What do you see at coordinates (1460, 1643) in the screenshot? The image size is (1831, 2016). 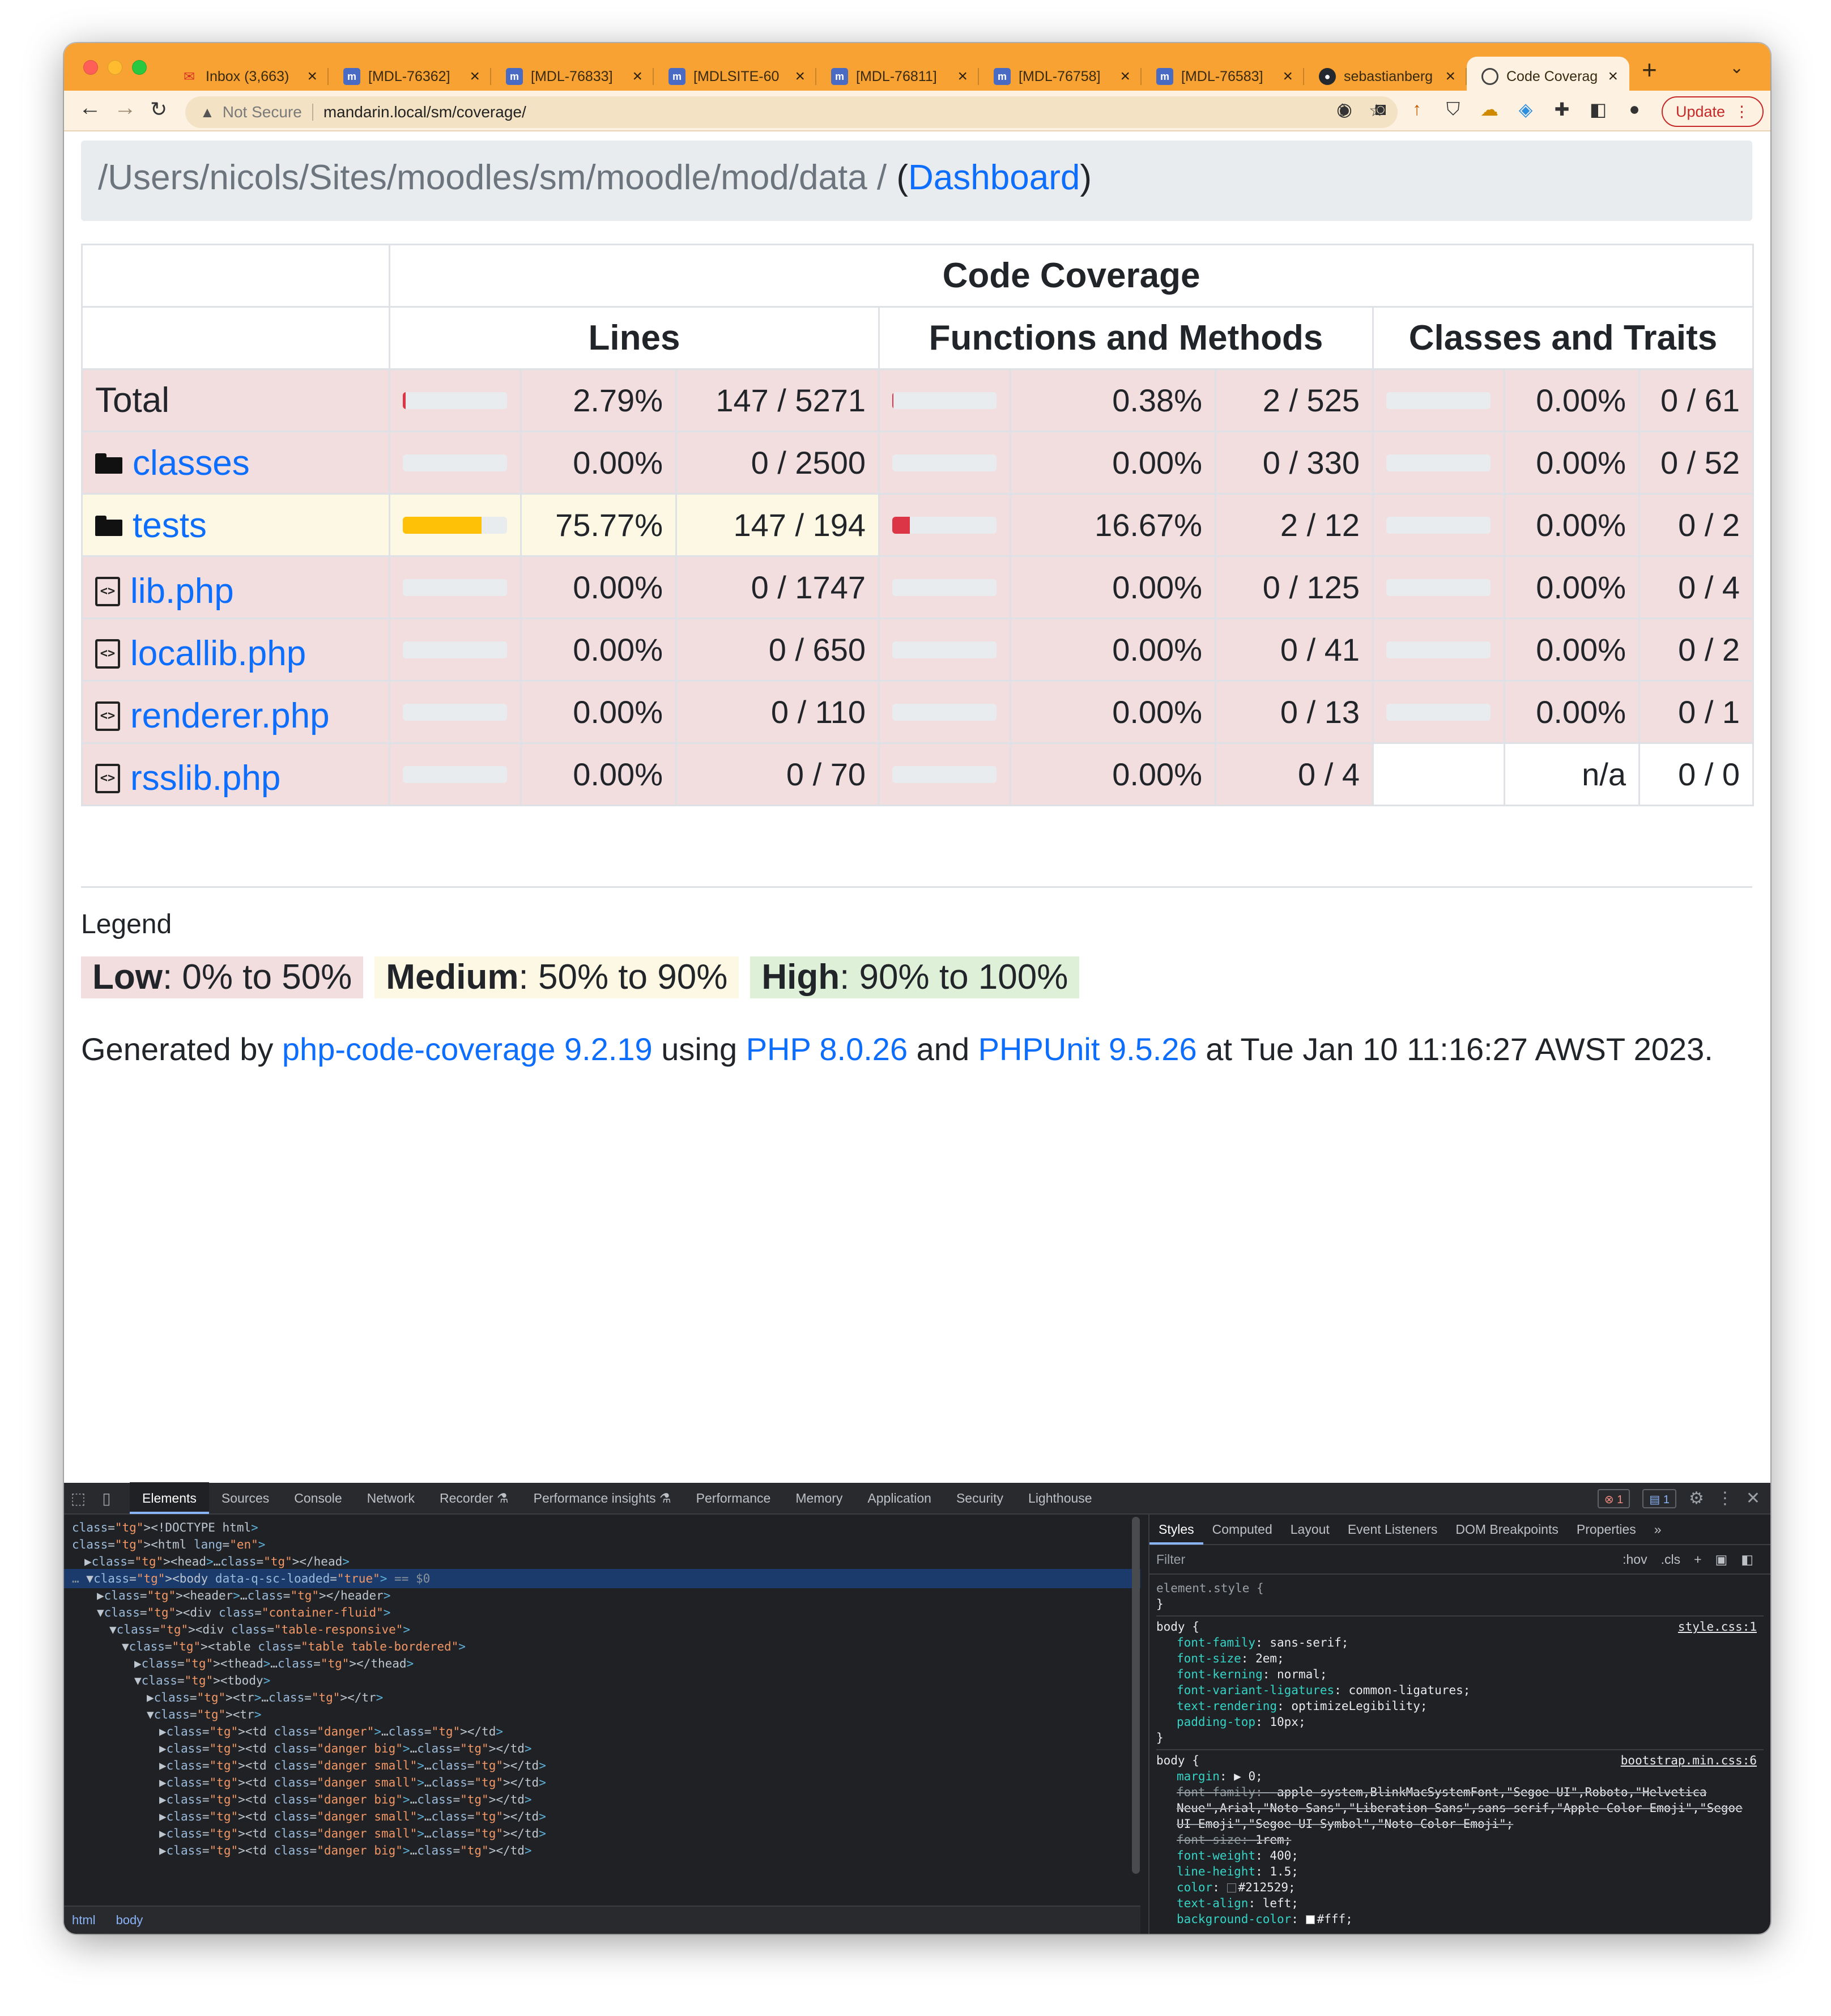 I see `css-property: font-family: sans-serif;` at bounding box center [1460, 1643].